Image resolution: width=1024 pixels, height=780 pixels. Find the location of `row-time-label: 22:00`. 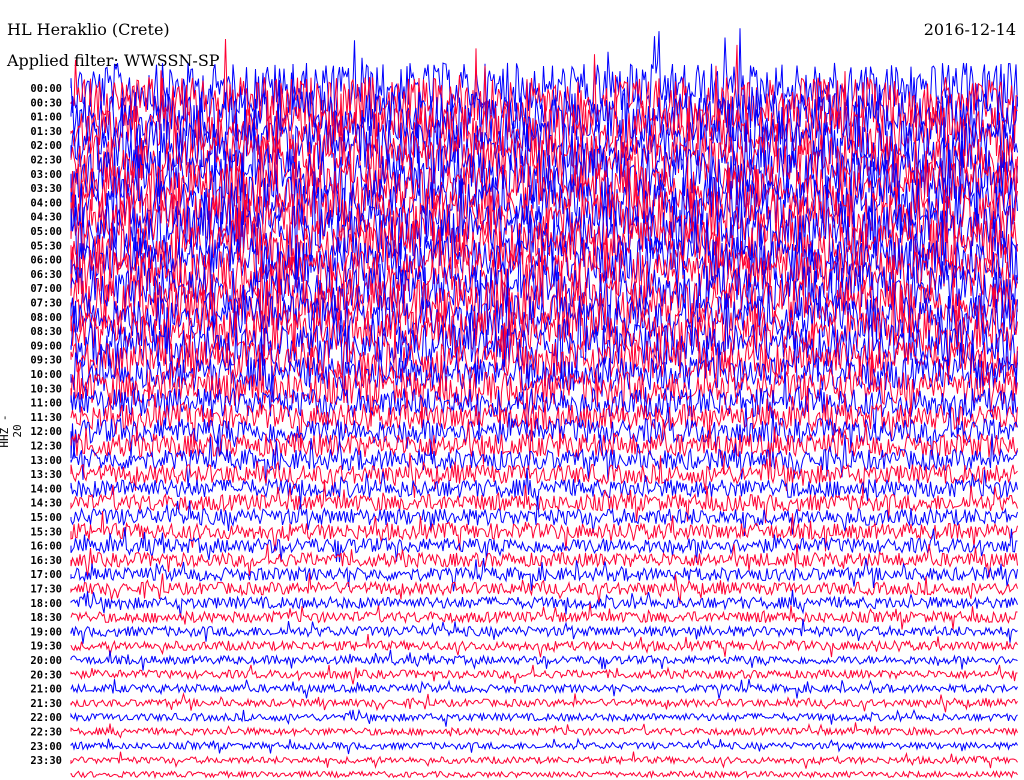

row-time-label: 22:00 is located at coordinates (46, 718).